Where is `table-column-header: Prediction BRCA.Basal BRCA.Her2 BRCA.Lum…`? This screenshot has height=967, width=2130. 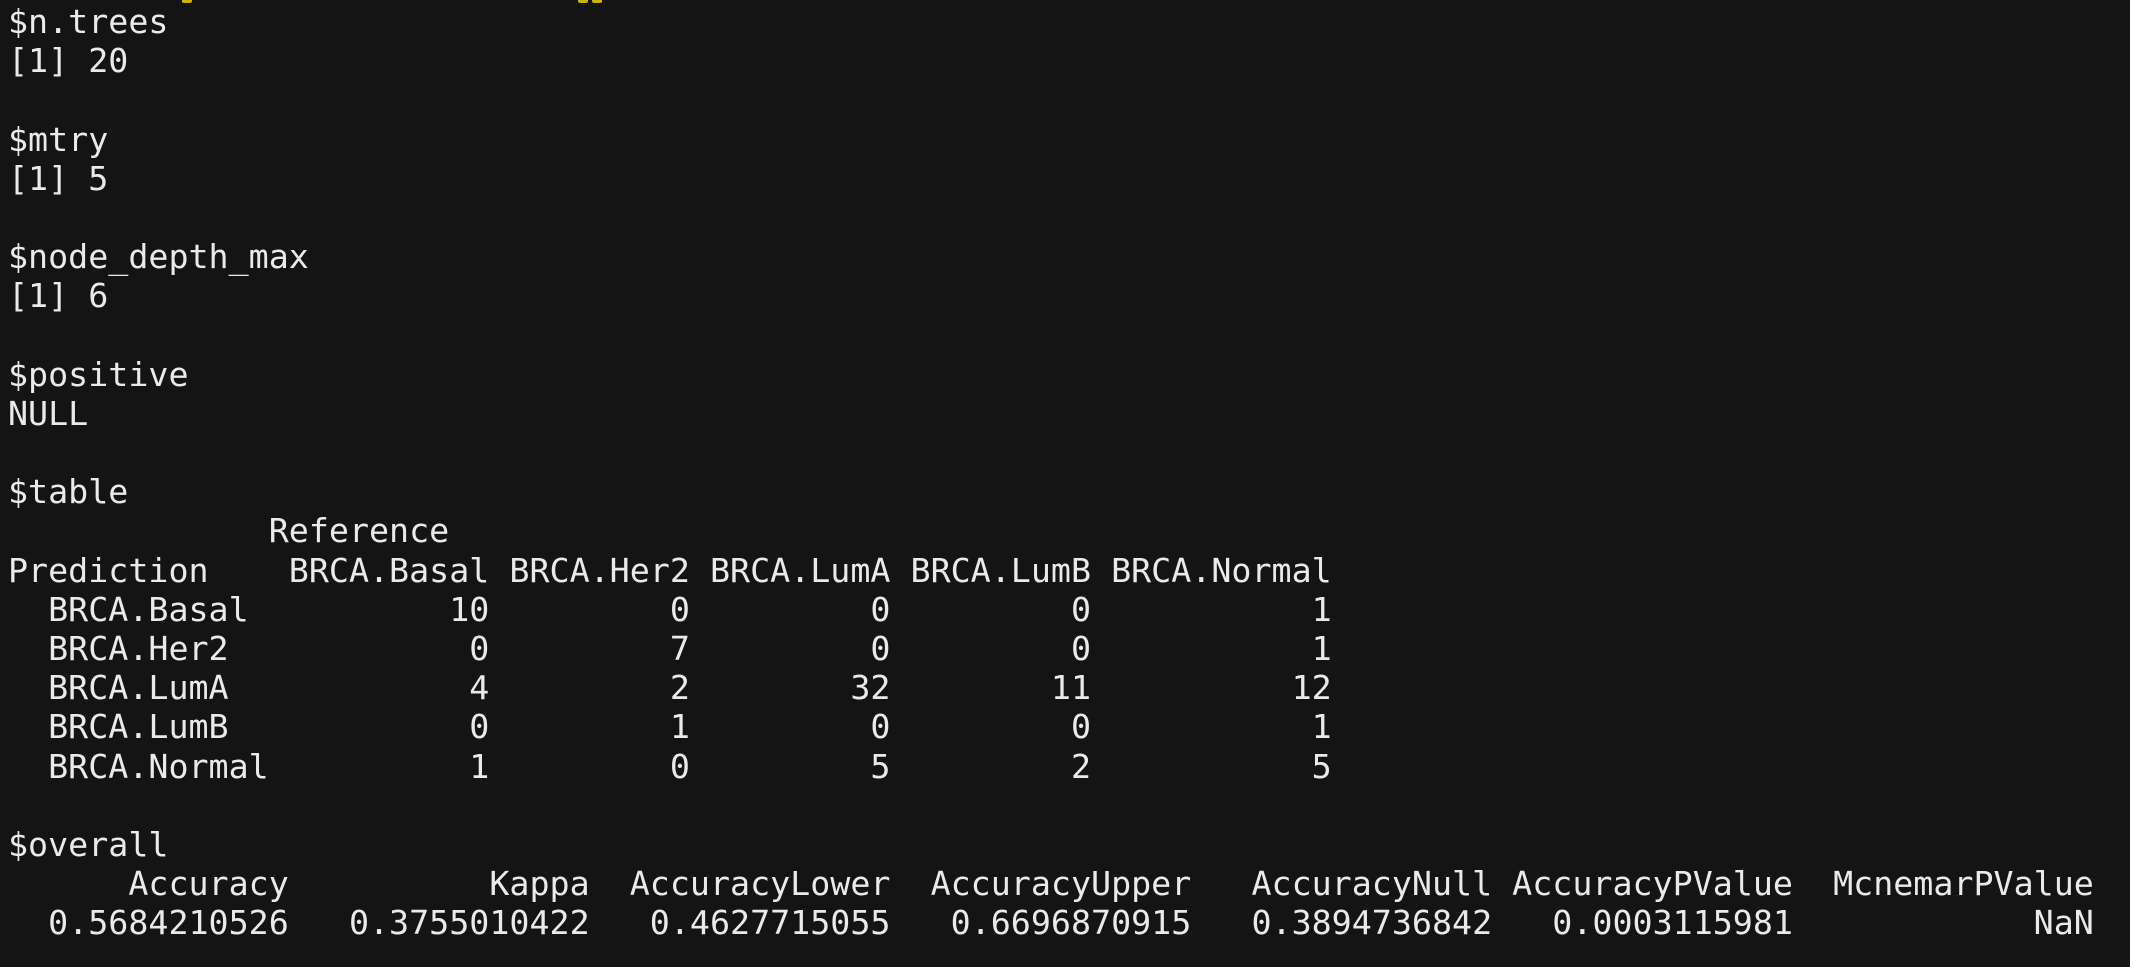 table-column-header: Prediction BRCA.Basal BRCA.Her2 BRCA.Lum… is located at coordinates (670, 570).